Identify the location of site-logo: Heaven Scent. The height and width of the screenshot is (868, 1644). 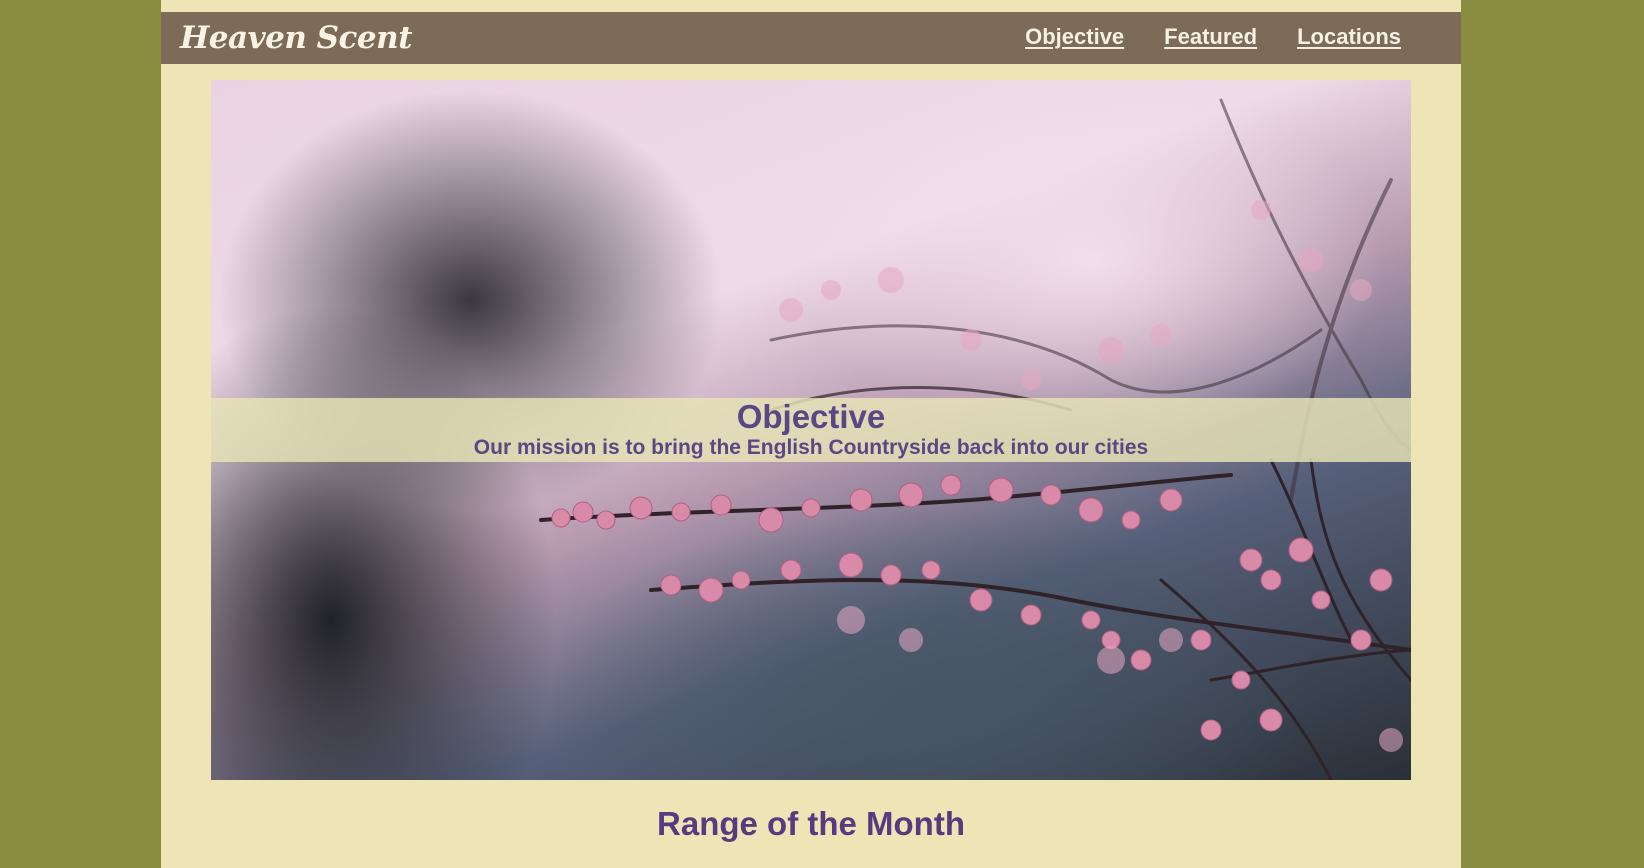
(296, 38).